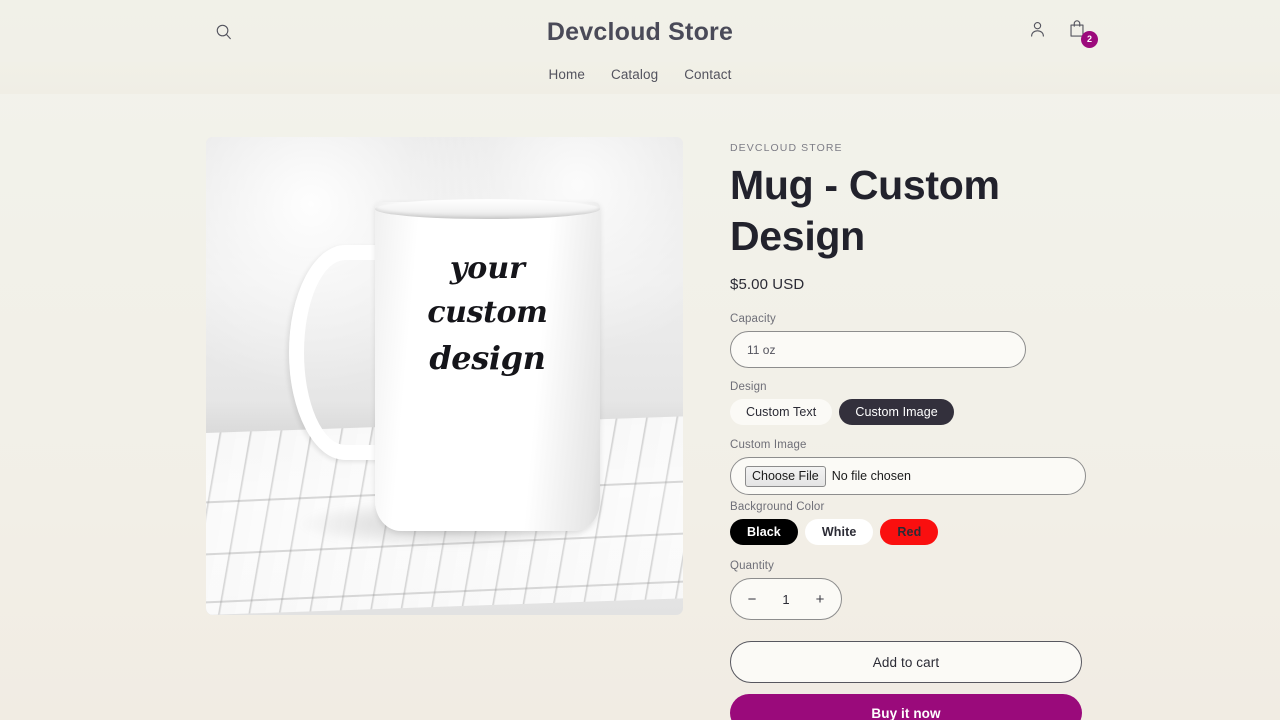  What do you see at coordinates (909, 532) in the screenshot?
I see `color-option-red: Red` at bounding box center [909, 532].